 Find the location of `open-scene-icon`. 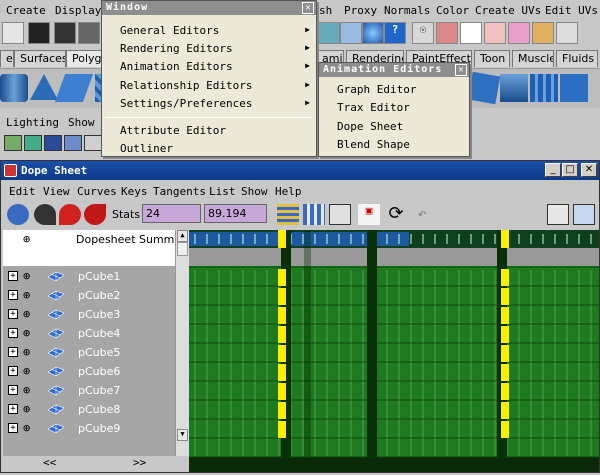

open-scene-icon is located at coordinates (39, 33).